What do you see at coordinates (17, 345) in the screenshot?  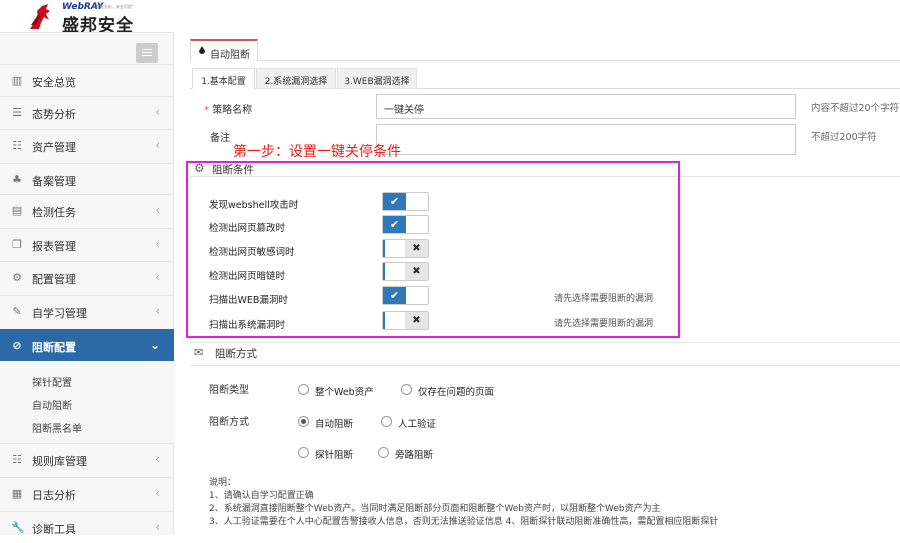 I see `ban-icon: ⊘` at bounding box center [17, 345].